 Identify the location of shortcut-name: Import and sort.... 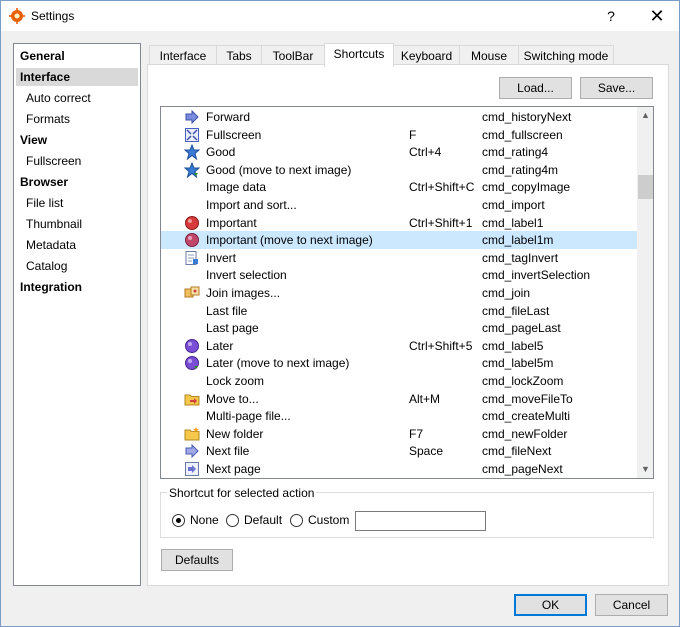
(251, 205).